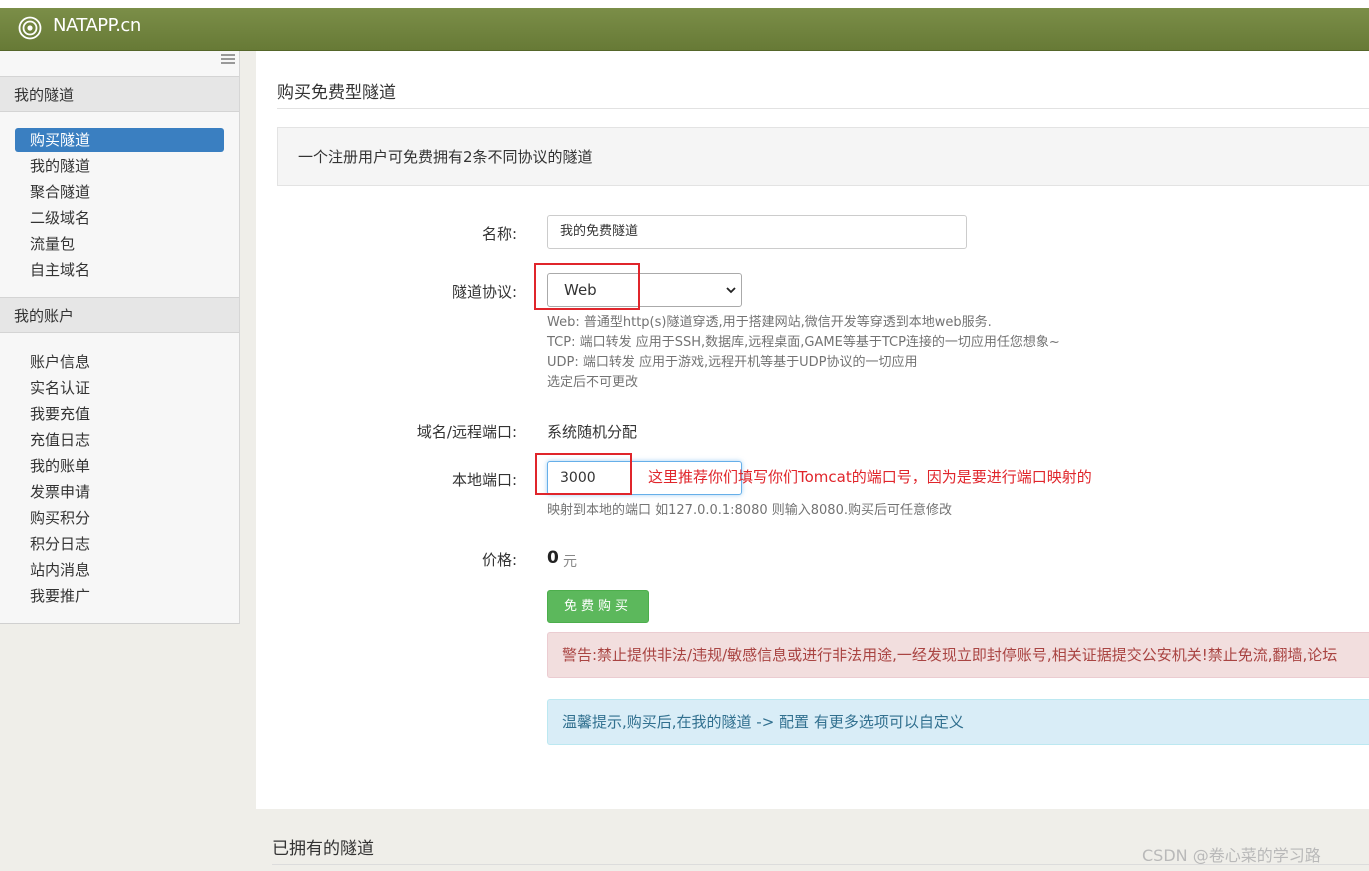  What do you see at coordinates (499, 234) in the screenshot?
I see `name-label: 名称:` at bounding box center [499, 234].